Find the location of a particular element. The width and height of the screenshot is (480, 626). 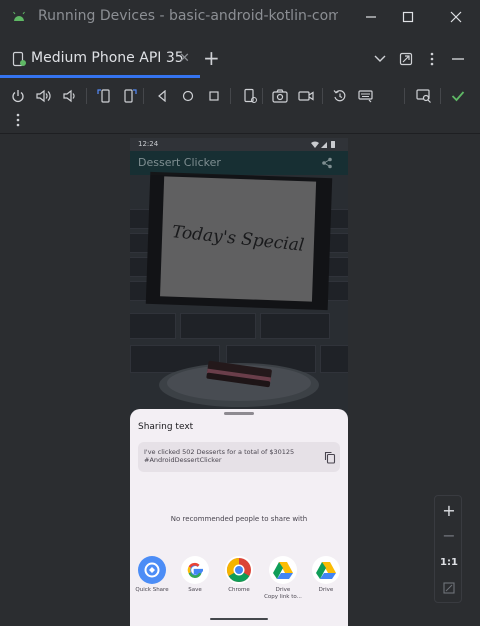

no-recommended-people: No recommended people to share with is located at coordinates (239, 519).